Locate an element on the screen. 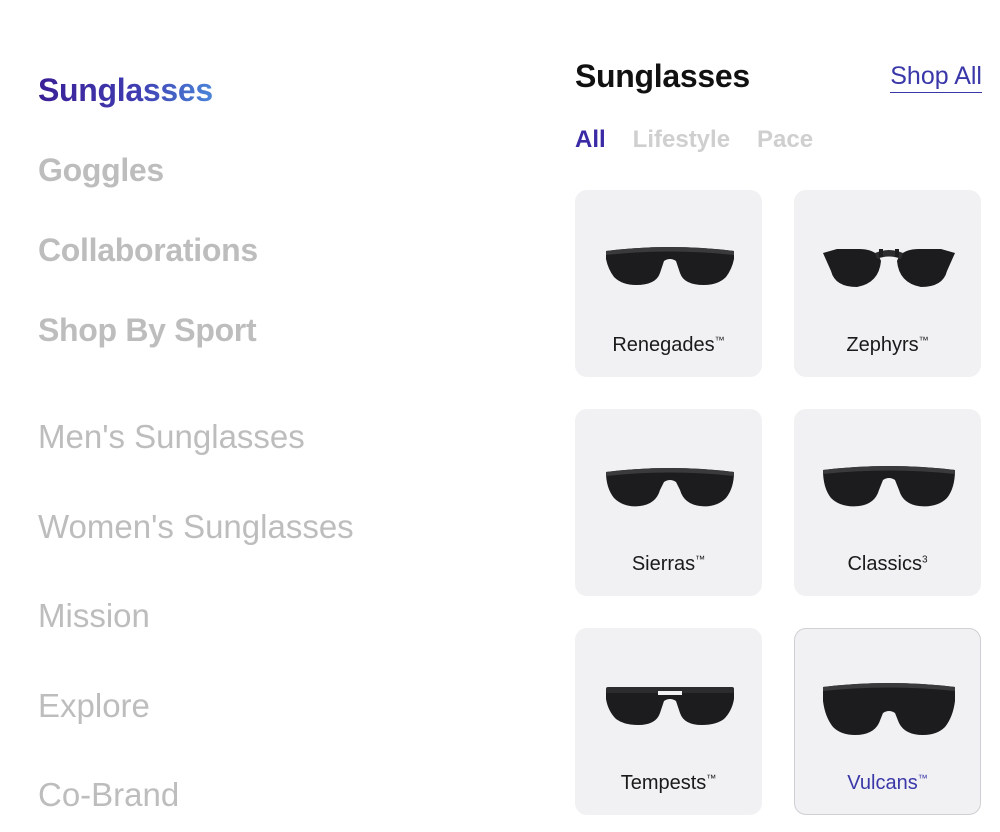  product-card-zephyrs: Zephyrs™ is located at coordinates (887, 283).